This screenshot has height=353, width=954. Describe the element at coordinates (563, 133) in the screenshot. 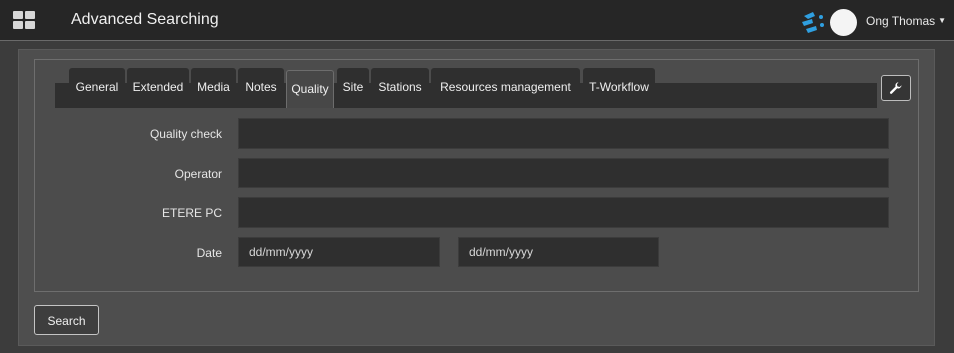

I see `quality-check-input` at that location.